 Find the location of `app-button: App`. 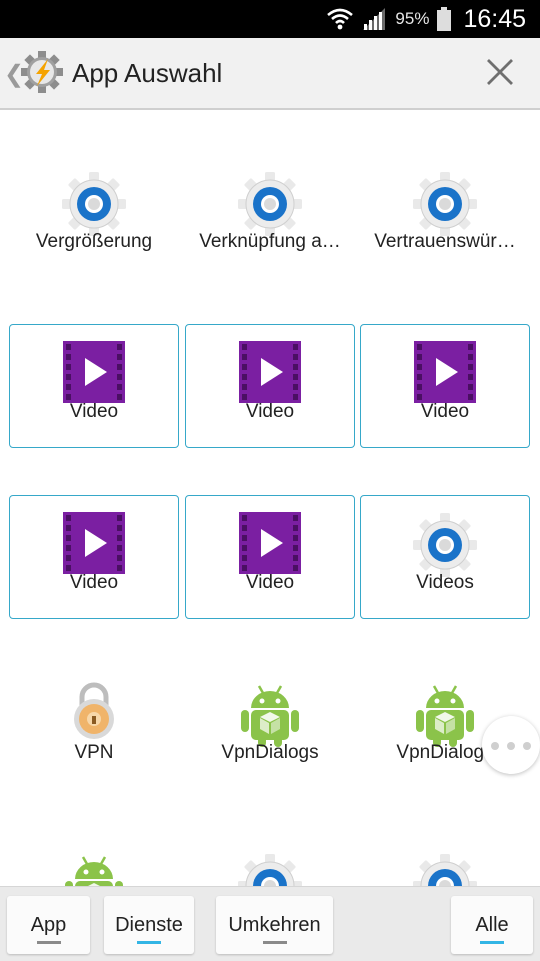

app-button: App is located at coordinates (48, 925).